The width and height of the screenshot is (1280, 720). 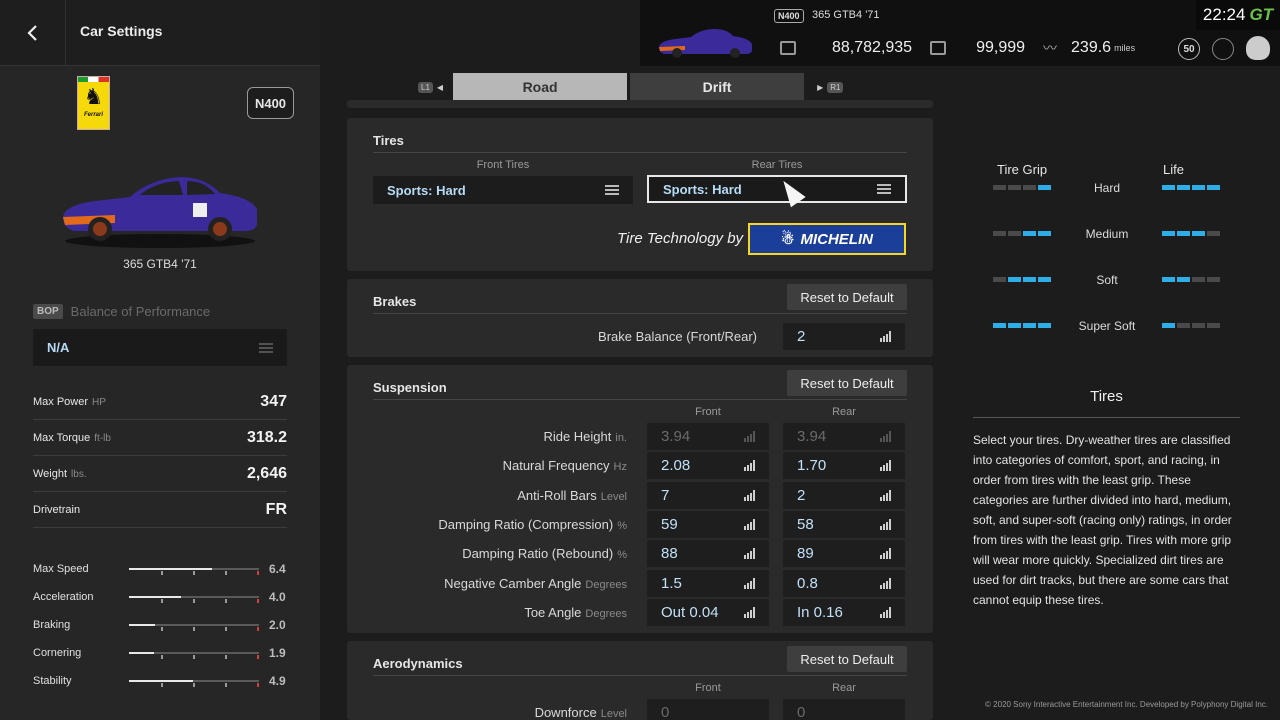 I want to click on front-value-input: 3.94, so click(x=708, y=436).